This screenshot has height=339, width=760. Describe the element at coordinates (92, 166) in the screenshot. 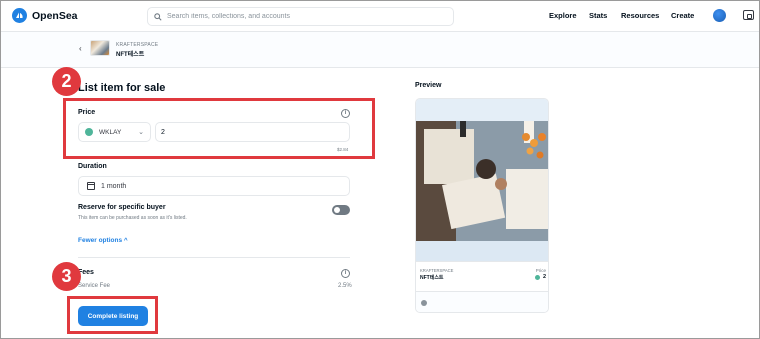

I see `duration-label: Duration` at that location.